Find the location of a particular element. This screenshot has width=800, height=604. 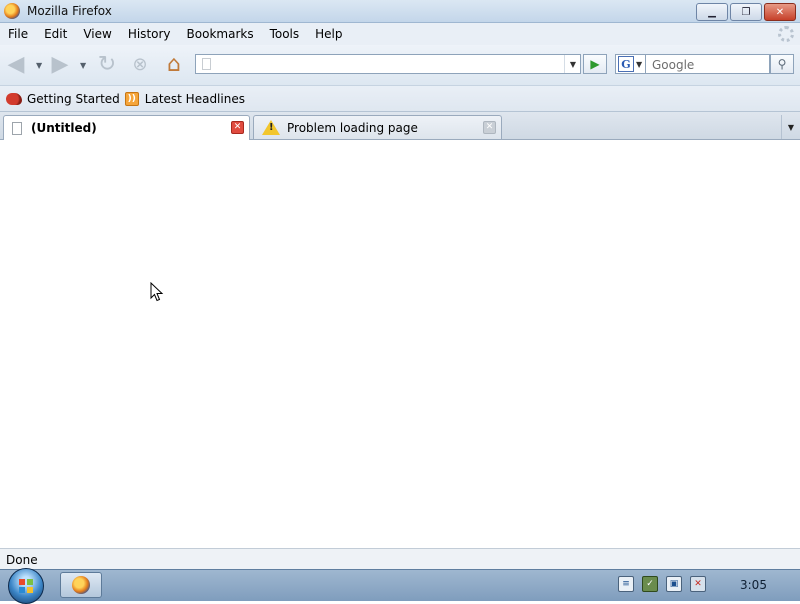

volume-muted-icon: ✕ is located at coordinates (698, 584).